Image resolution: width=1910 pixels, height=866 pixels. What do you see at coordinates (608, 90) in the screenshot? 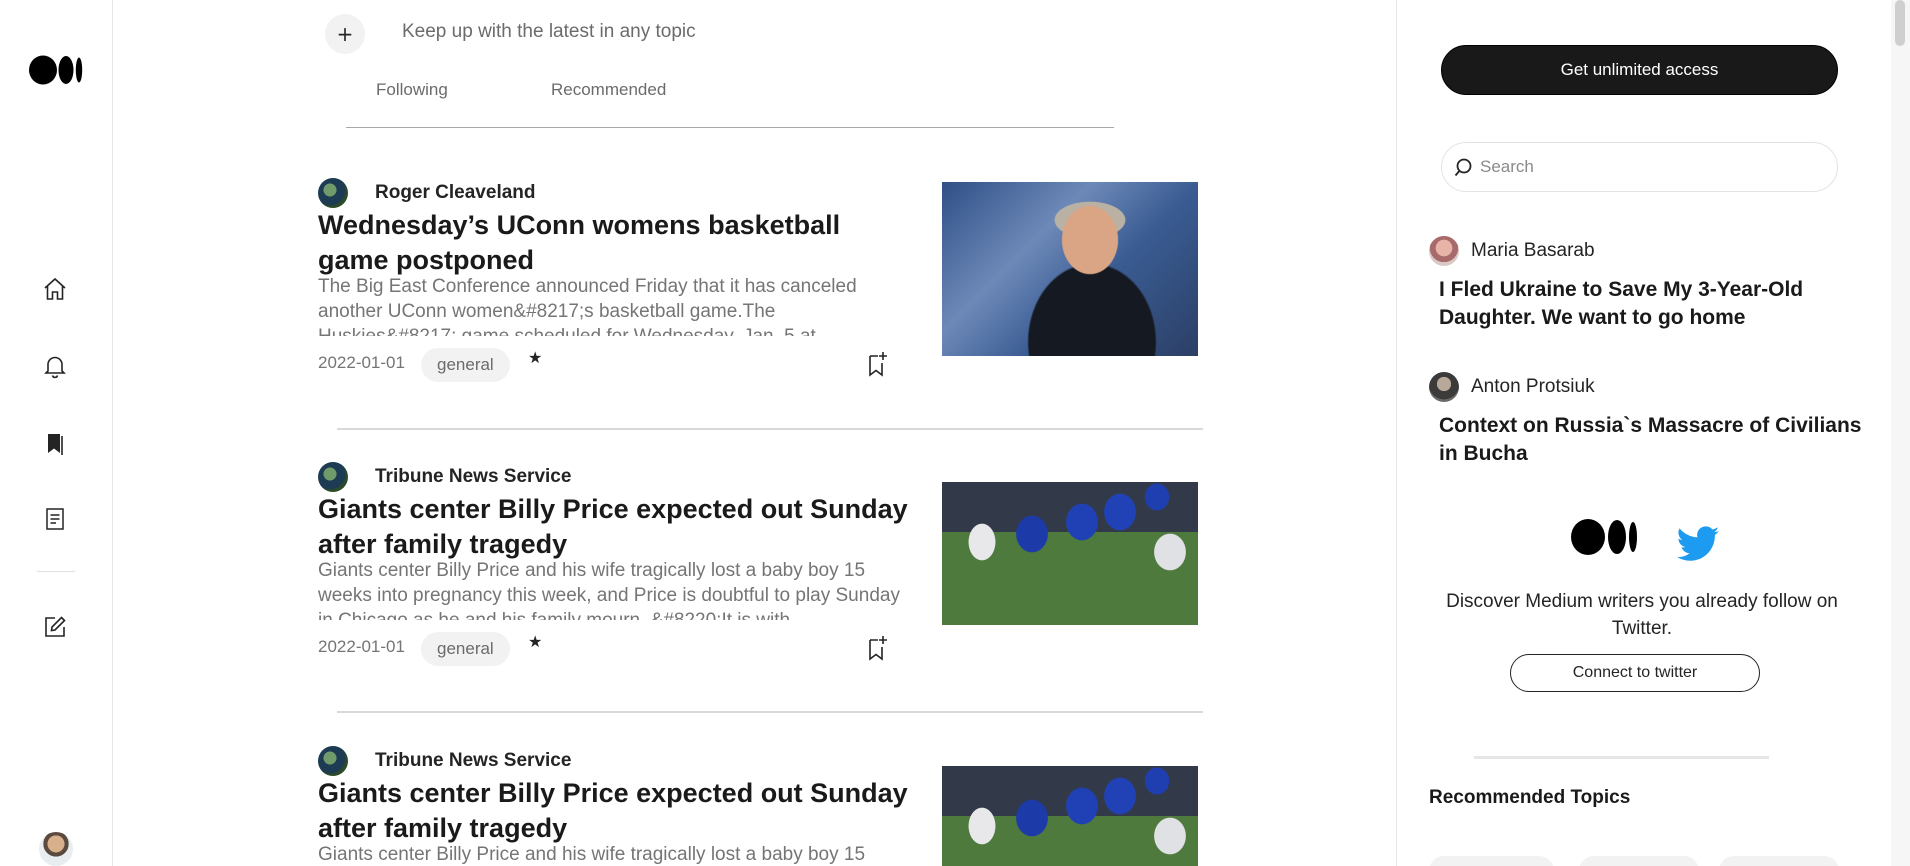
I see `tab-recommended: Recommended` at bounding box center [608, 90].